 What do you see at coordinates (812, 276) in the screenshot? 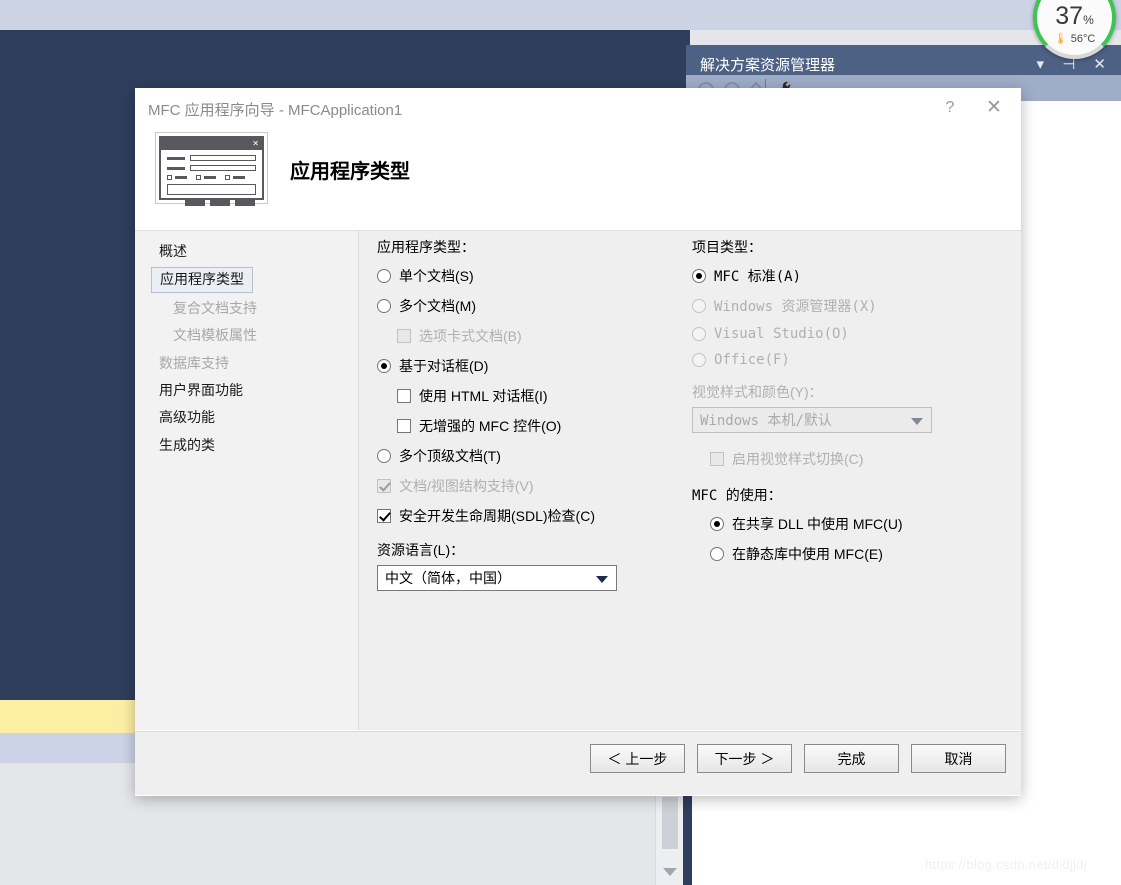
I see `option-mfc-standard: MFC 标准(A)` at bounding box center [812, 276].